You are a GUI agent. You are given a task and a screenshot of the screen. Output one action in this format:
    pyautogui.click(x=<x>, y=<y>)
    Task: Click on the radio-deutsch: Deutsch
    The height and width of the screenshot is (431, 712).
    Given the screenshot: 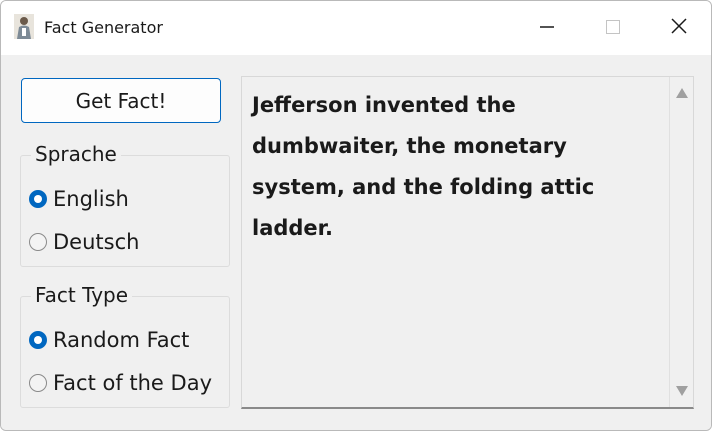 What is the action you would take?
    pyautogui.click(x=84, y=242)
    